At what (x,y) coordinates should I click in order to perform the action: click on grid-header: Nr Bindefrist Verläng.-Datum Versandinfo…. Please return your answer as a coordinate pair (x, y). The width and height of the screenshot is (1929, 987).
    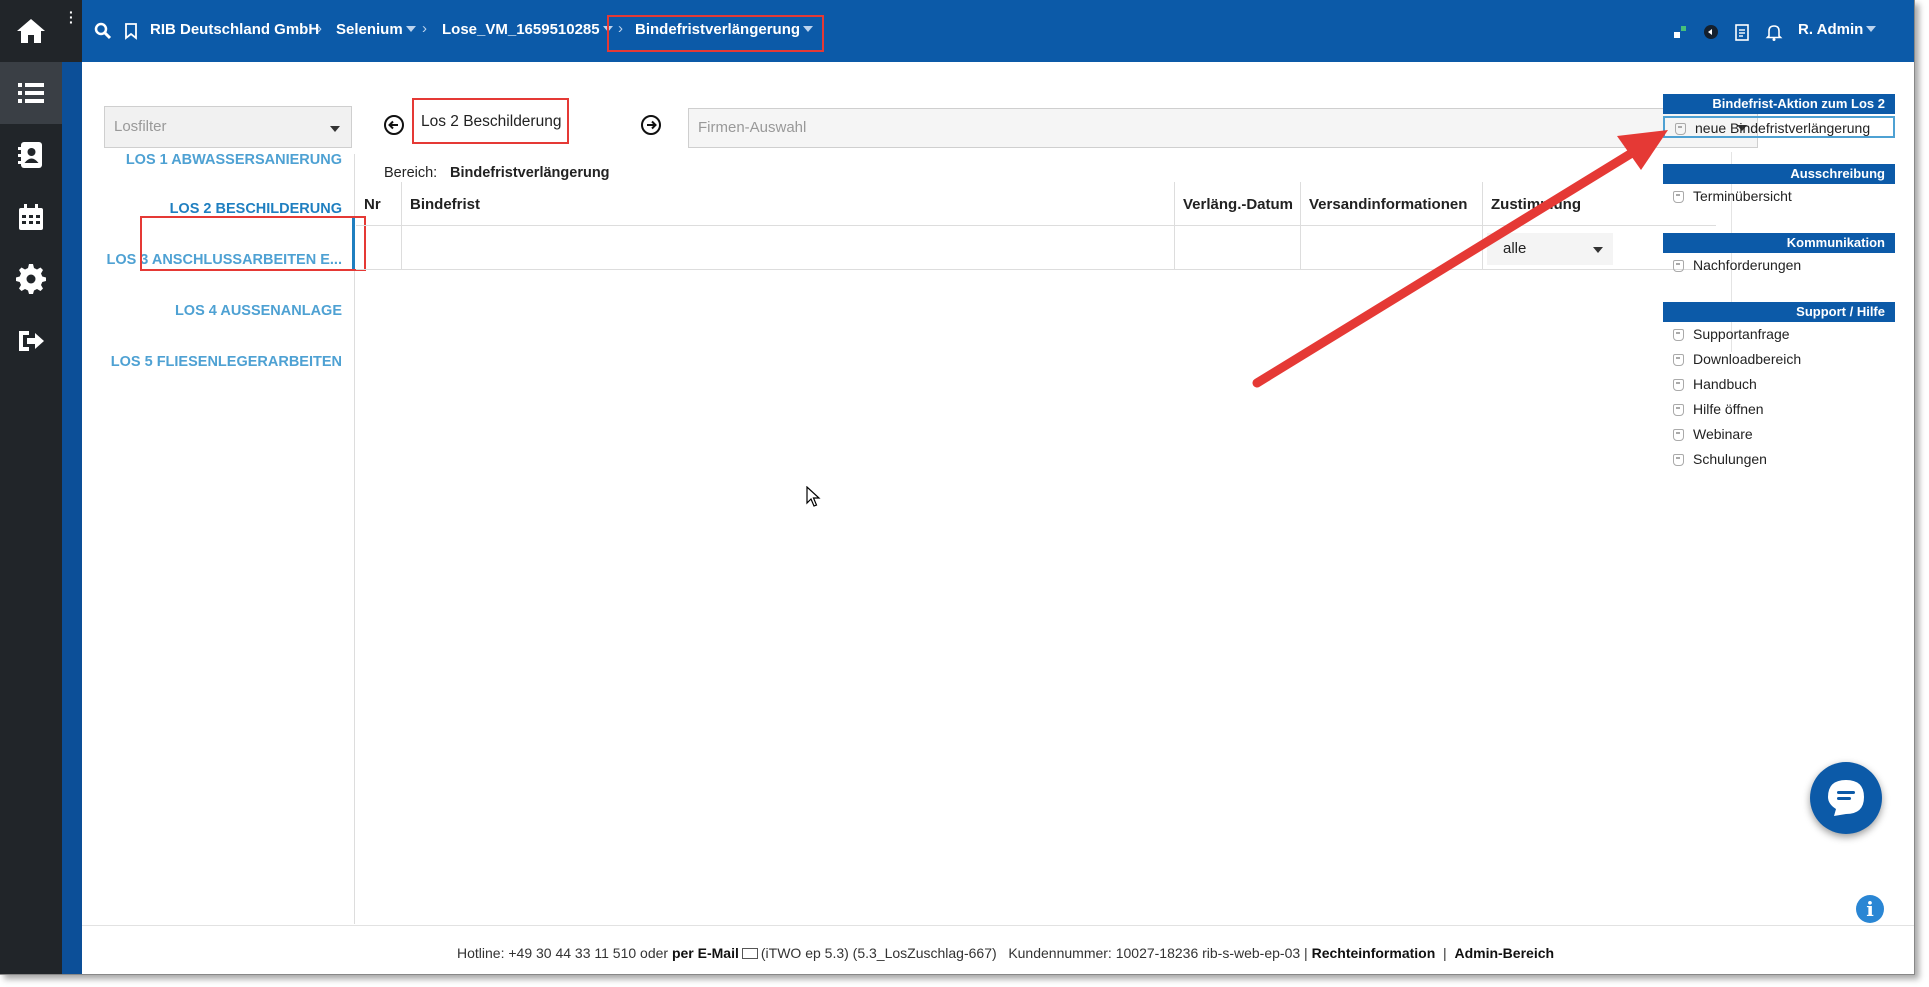
    Looking at the image, I should click on (1036, 204).